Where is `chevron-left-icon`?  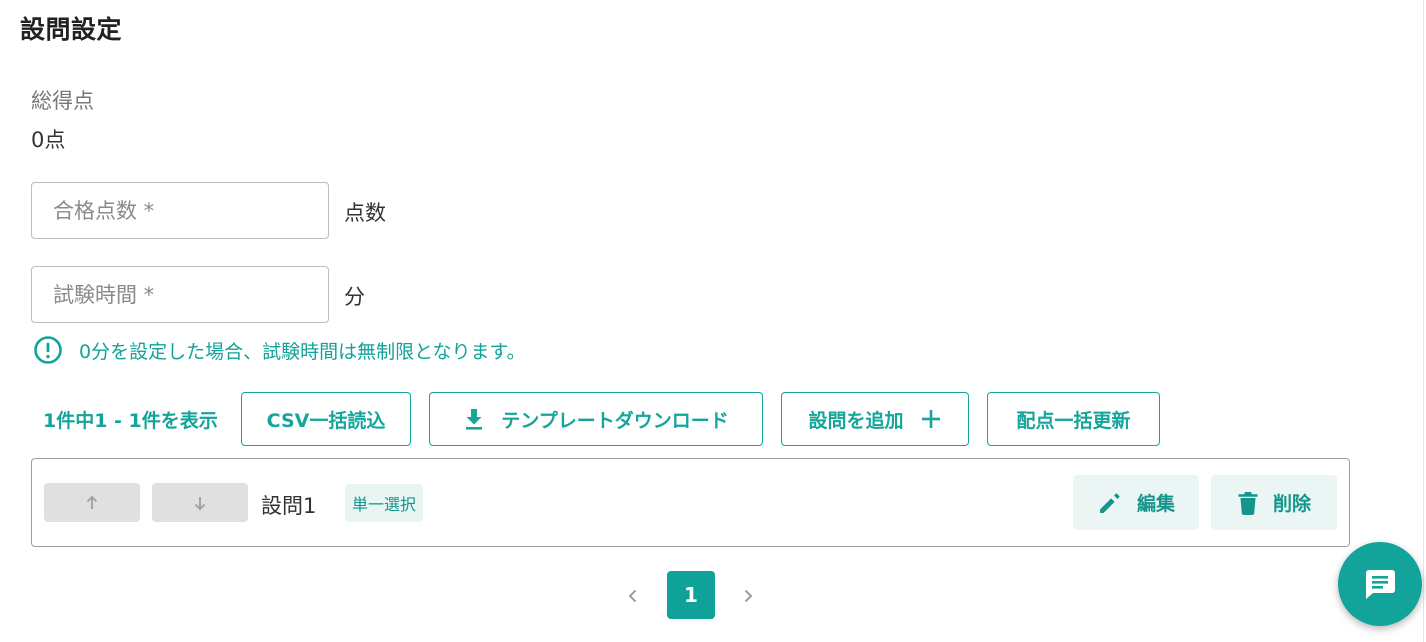 chevron-left-icon is located at coordinates (632, 596).